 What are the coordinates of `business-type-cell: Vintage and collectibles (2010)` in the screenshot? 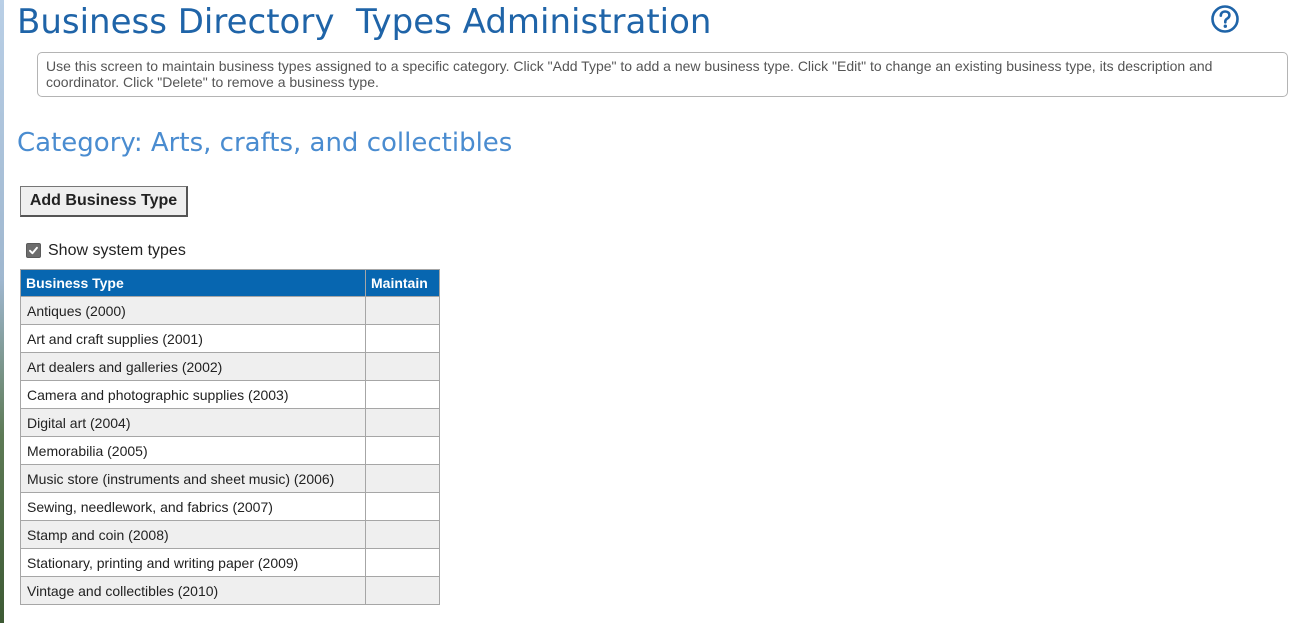 It's located at (193, 590).